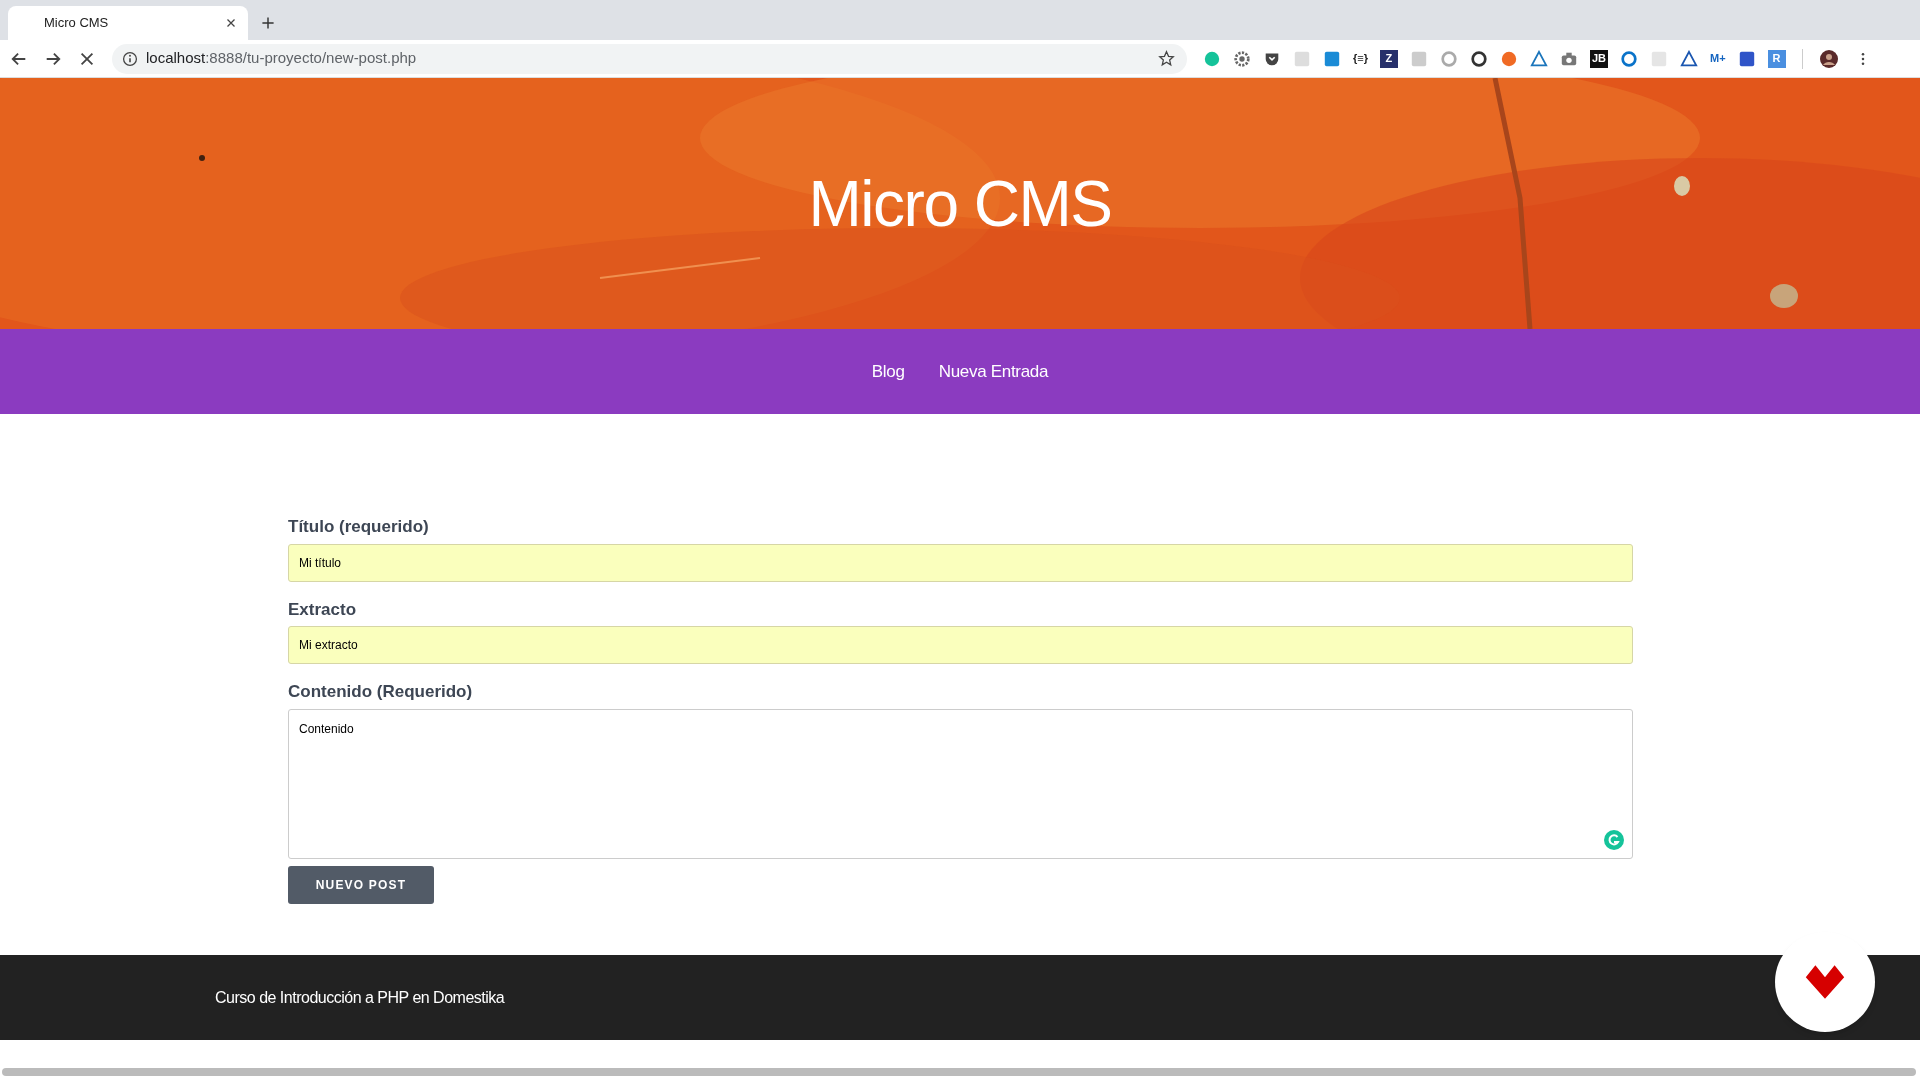 The image size is (1920, 1080). I want to click on field-label: Título (requerido), so click(359, 527).